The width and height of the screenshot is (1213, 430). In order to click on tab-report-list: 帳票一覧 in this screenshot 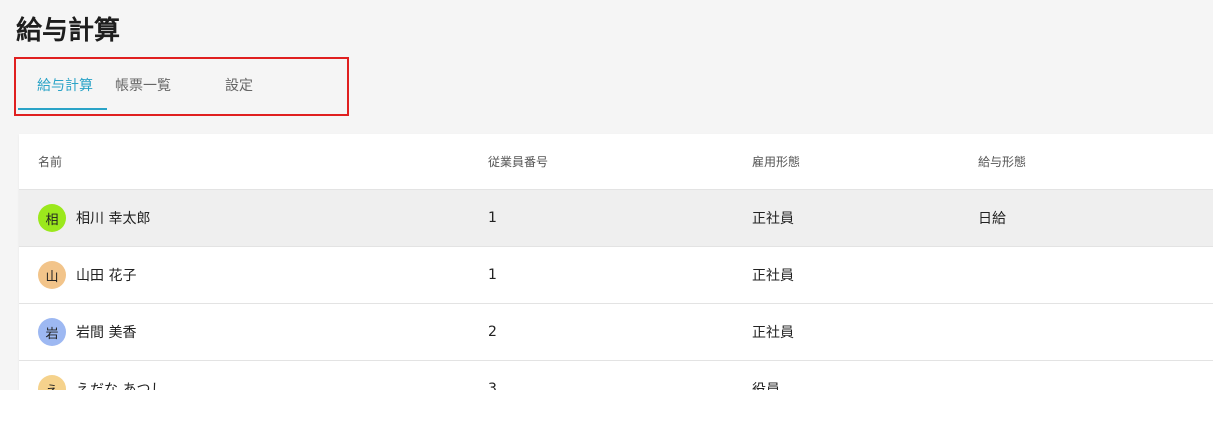, I will do `click(143, 85)`.